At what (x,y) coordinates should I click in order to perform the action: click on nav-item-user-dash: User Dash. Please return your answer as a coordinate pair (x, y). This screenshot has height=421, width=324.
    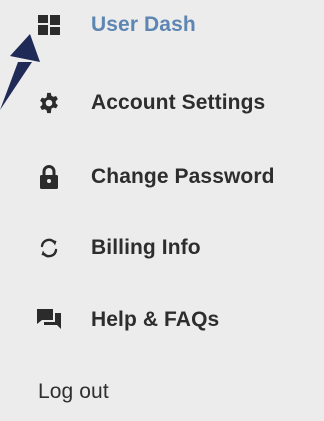
    Looking at the image, I should click on (162, 25).